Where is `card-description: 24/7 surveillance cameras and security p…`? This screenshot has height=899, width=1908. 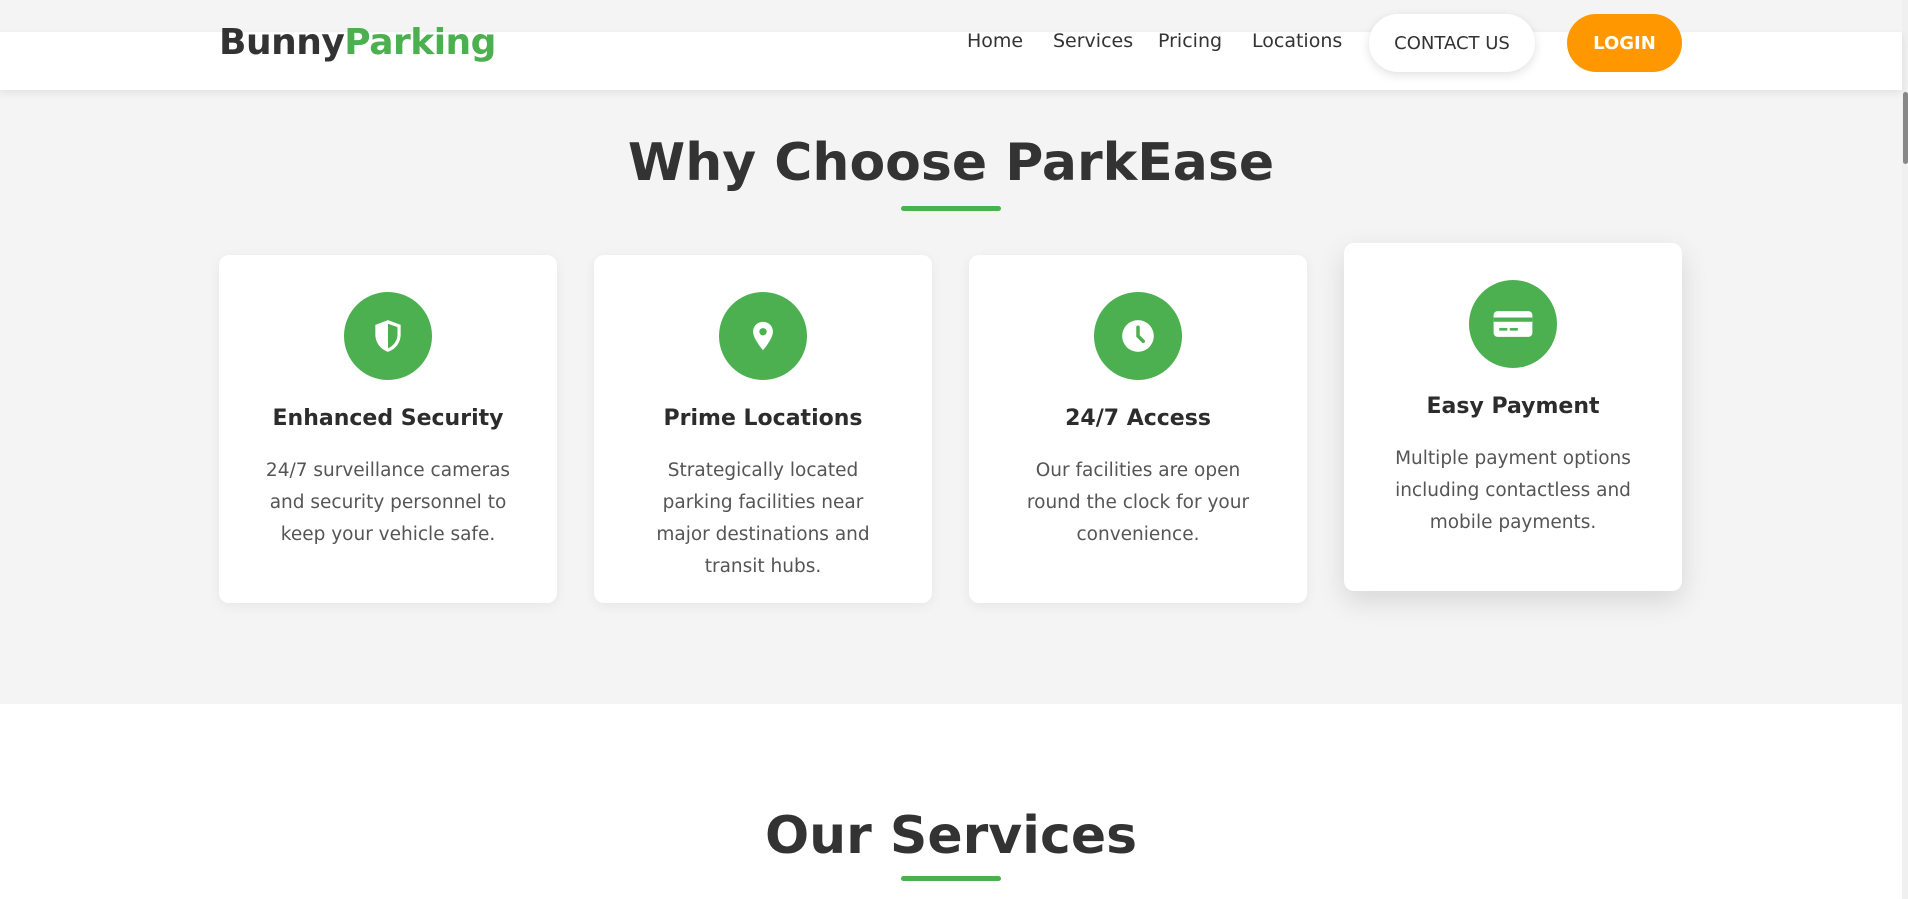 card-description: 24/7 surveillance cameras and security p… is located at coordinates (388, 502).